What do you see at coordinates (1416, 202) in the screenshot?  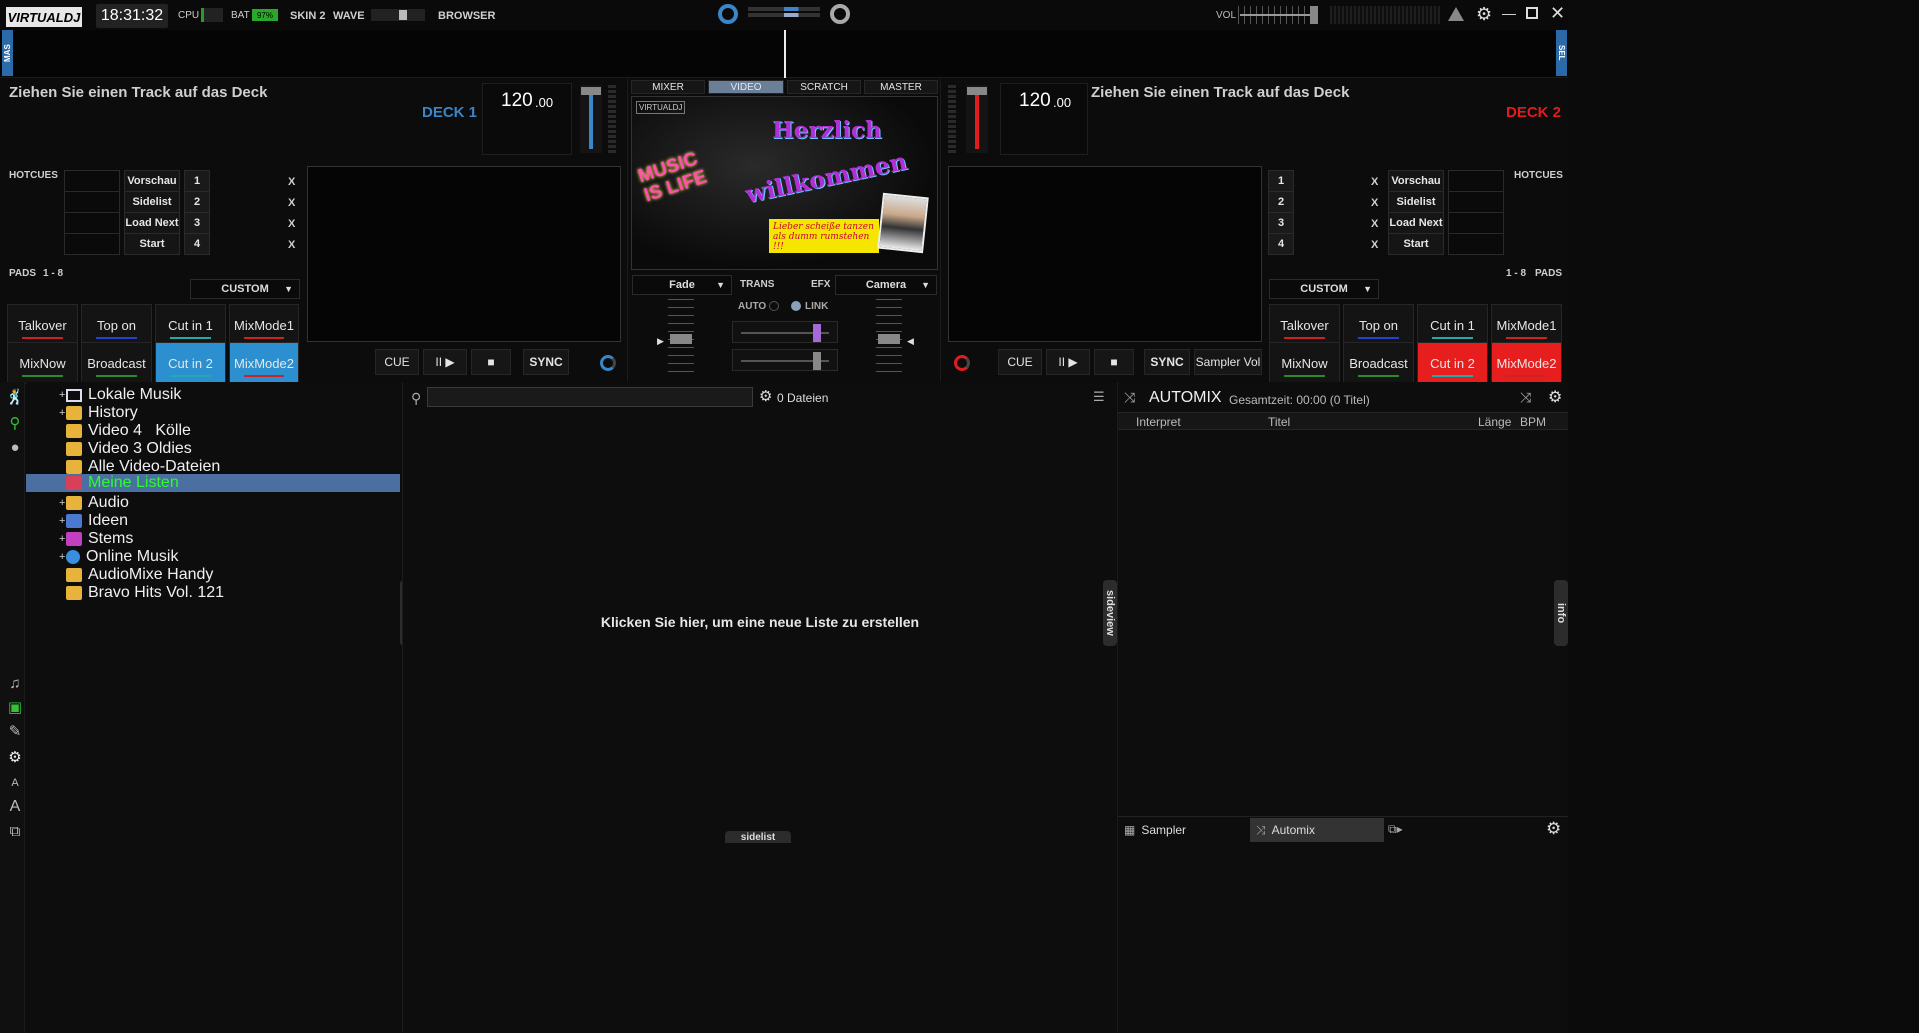 I see `deck2-hotcue-sidelist: Sidelist` at bounding box center [1416, 202].